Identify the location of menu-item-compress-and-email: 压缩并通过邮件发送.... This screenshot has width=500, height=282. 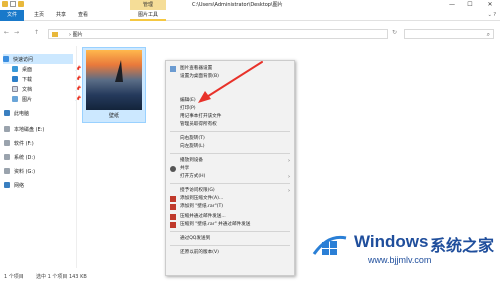
(230, 217).